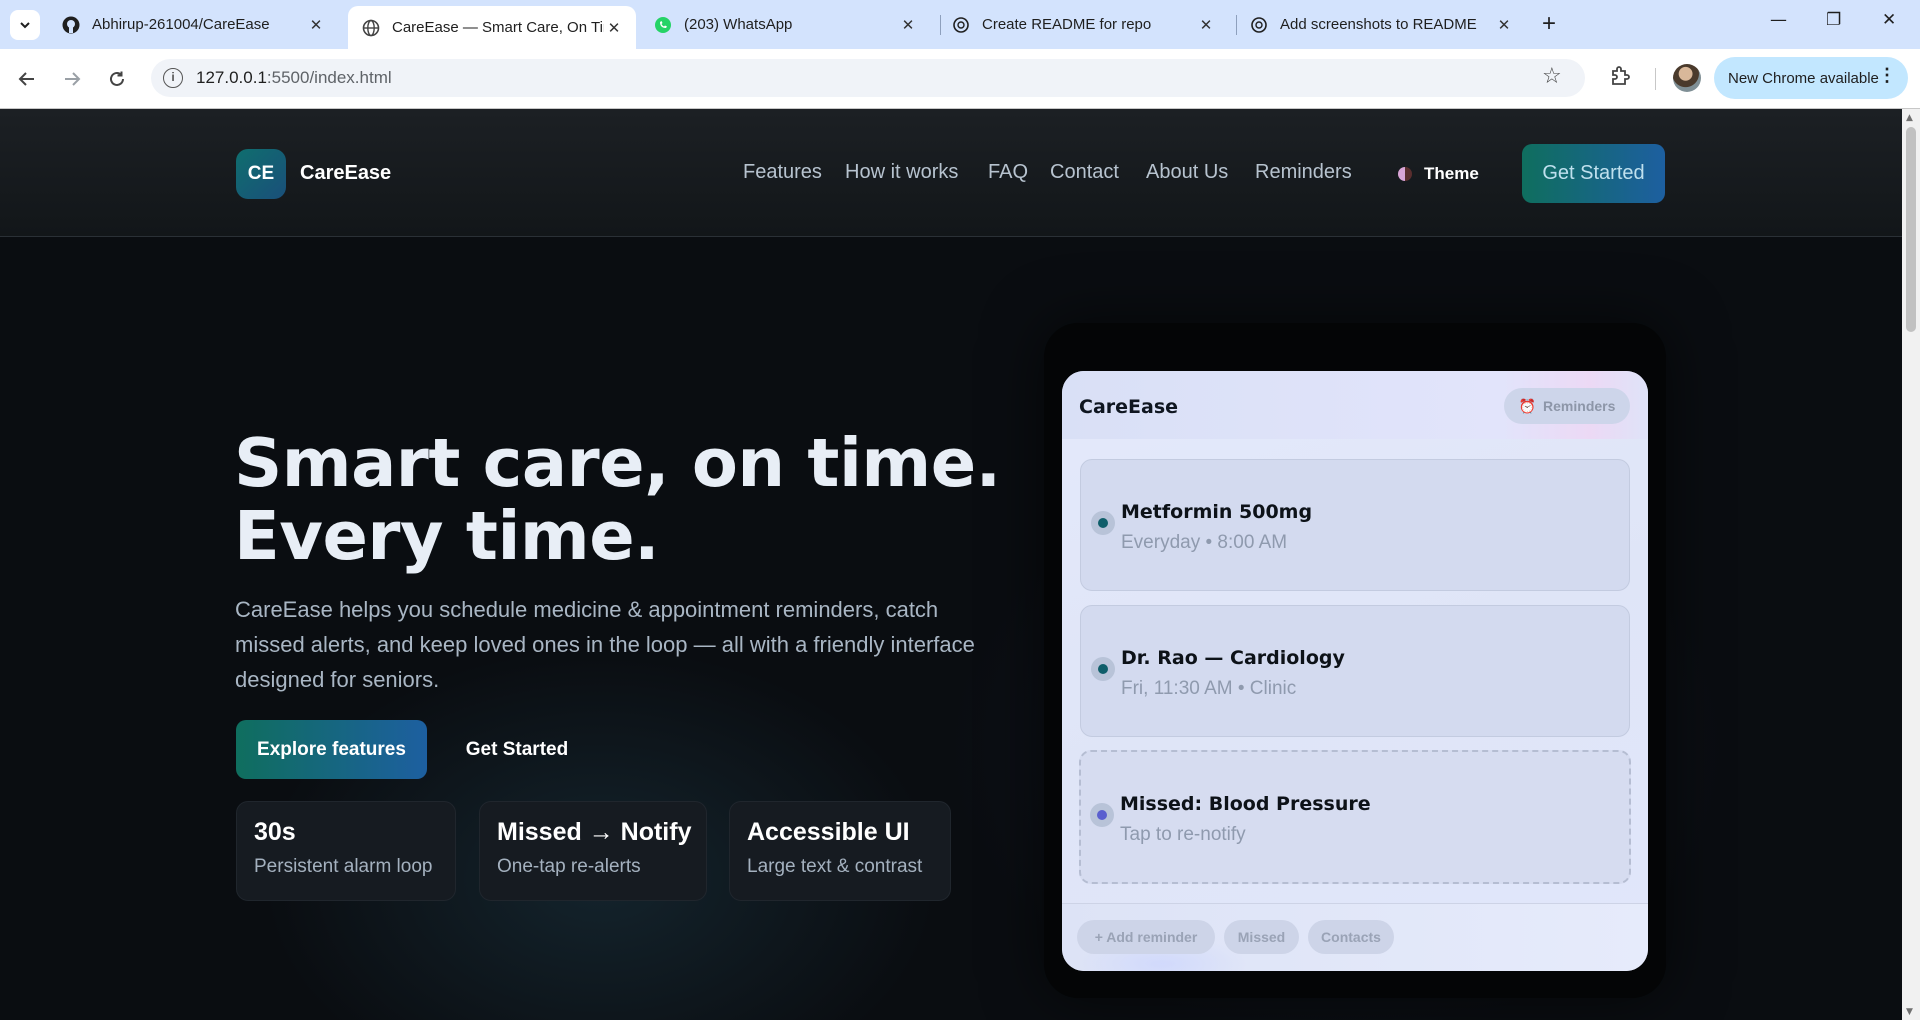 The image size is (1920, 1020). I want to click on kebab-menu-icon: ⋮, so click(1887, 75).